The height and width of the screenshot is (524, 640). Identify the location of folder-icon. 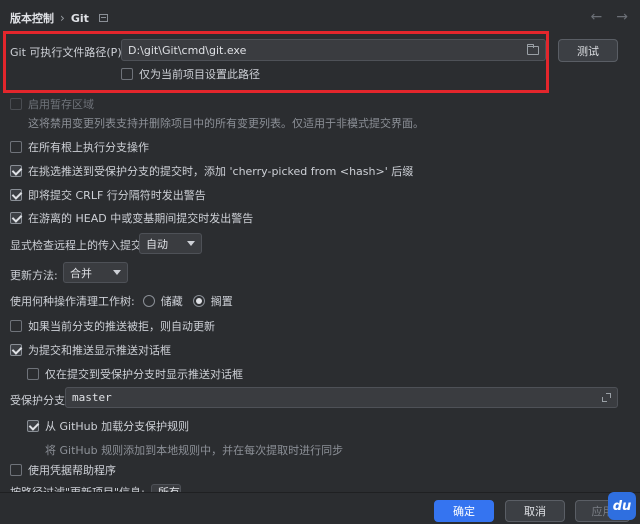
(533, 49).